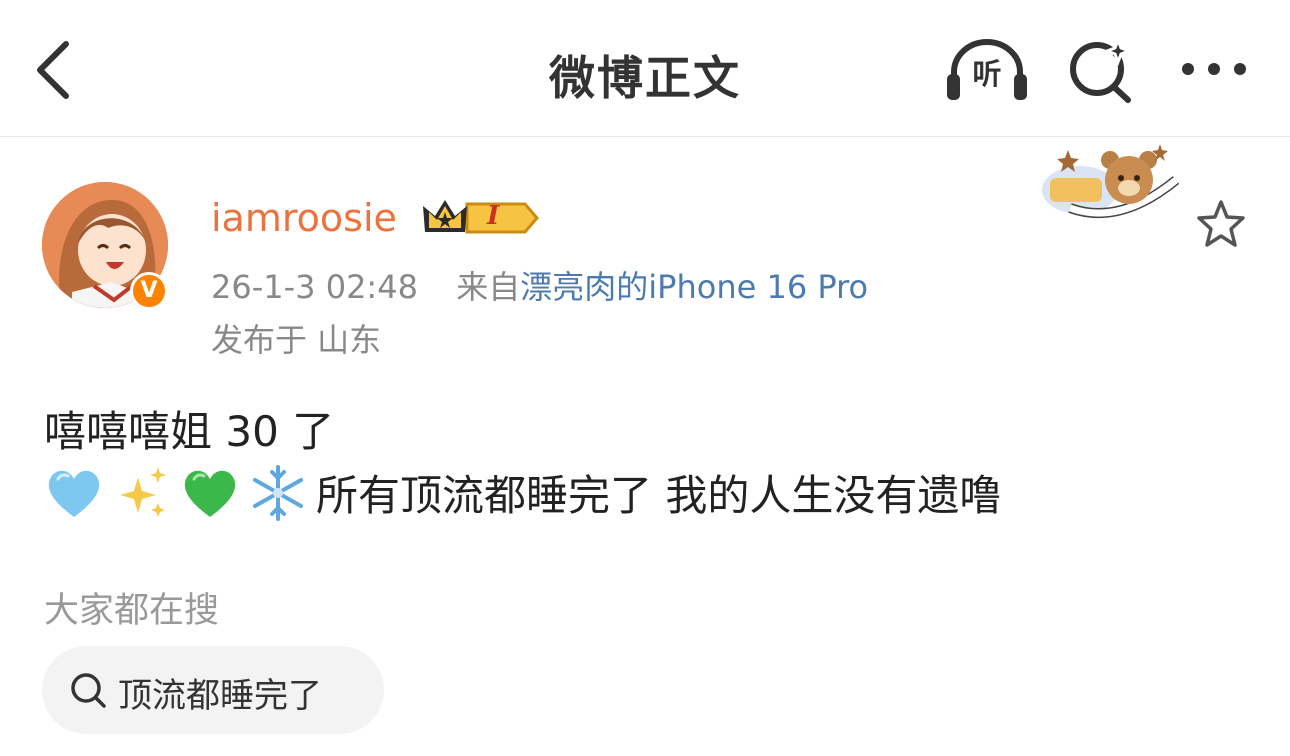 The image size is (1290, 756). I want to click on verified-badge: V, so click(149, 291).